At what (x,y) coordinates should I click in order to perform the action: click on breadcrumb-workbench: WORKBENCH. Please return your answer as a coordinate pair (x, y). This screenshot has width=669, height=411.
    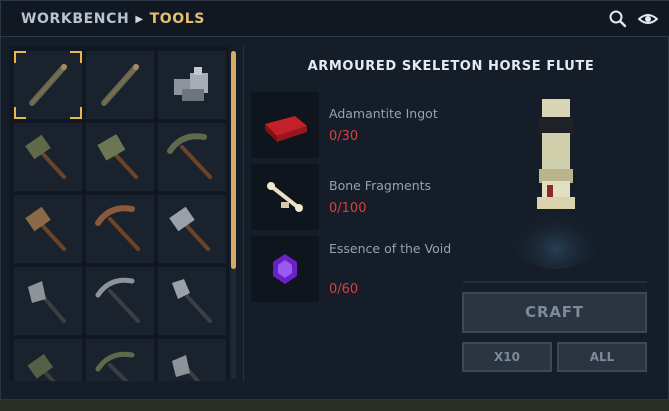
    Looking at the image, I should click on (75, 19).